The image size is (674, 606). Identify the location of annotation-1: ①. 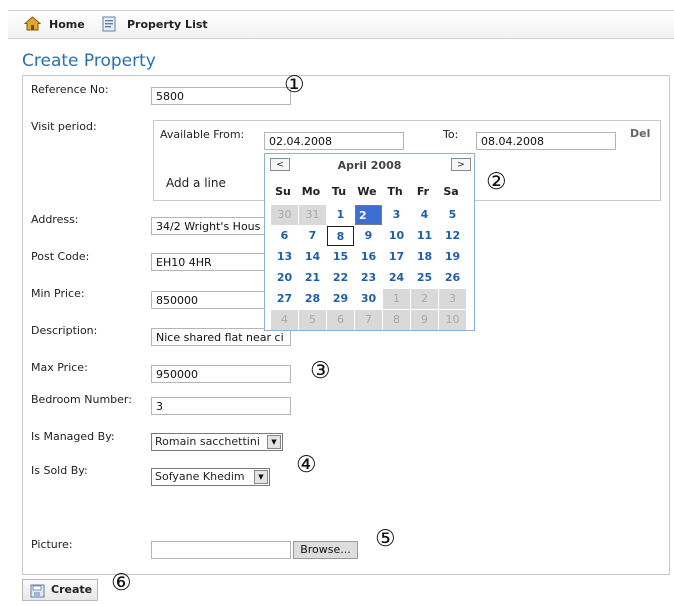
(294, 85).